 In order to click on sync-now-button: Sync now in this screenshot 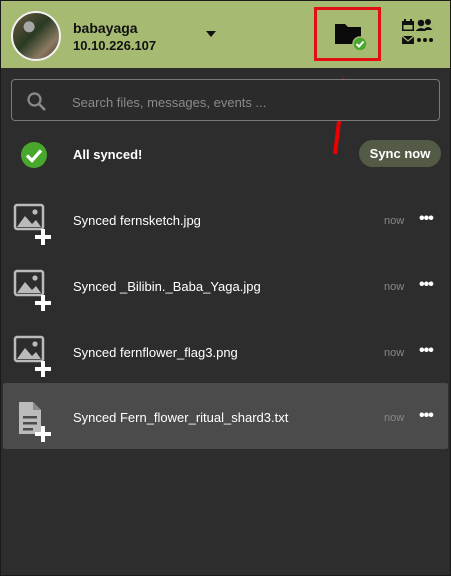, I will do `click(400, 153)`.